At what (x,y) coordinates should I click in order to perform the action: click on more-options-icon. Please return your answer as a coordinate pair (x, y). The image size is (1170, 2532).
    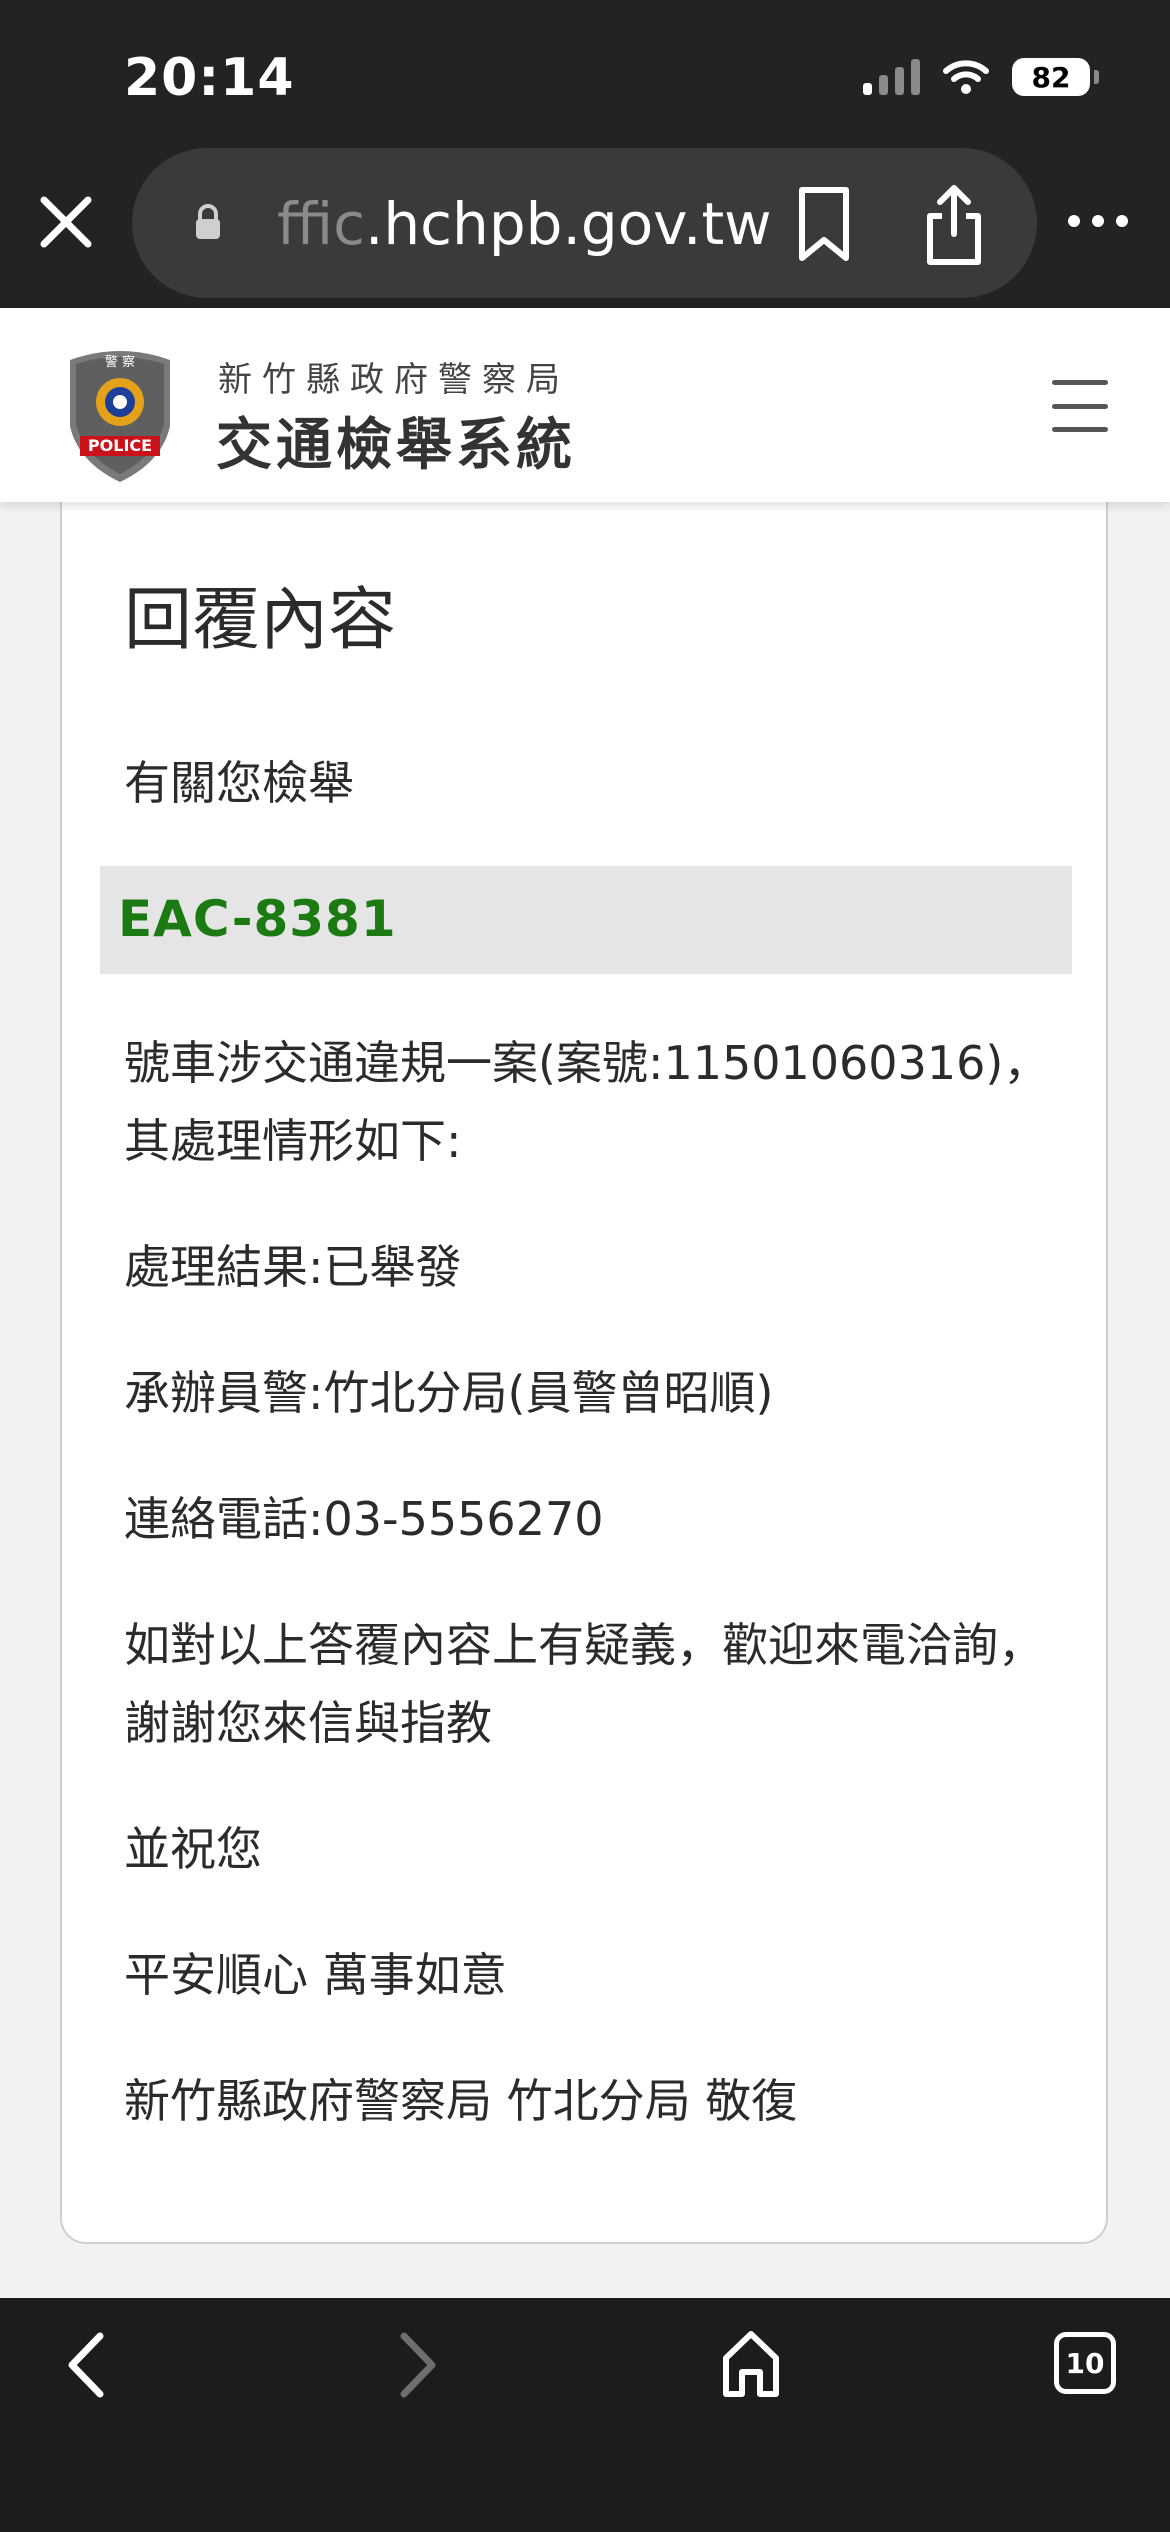
    Looking at the image, I should click on (1098, 221).